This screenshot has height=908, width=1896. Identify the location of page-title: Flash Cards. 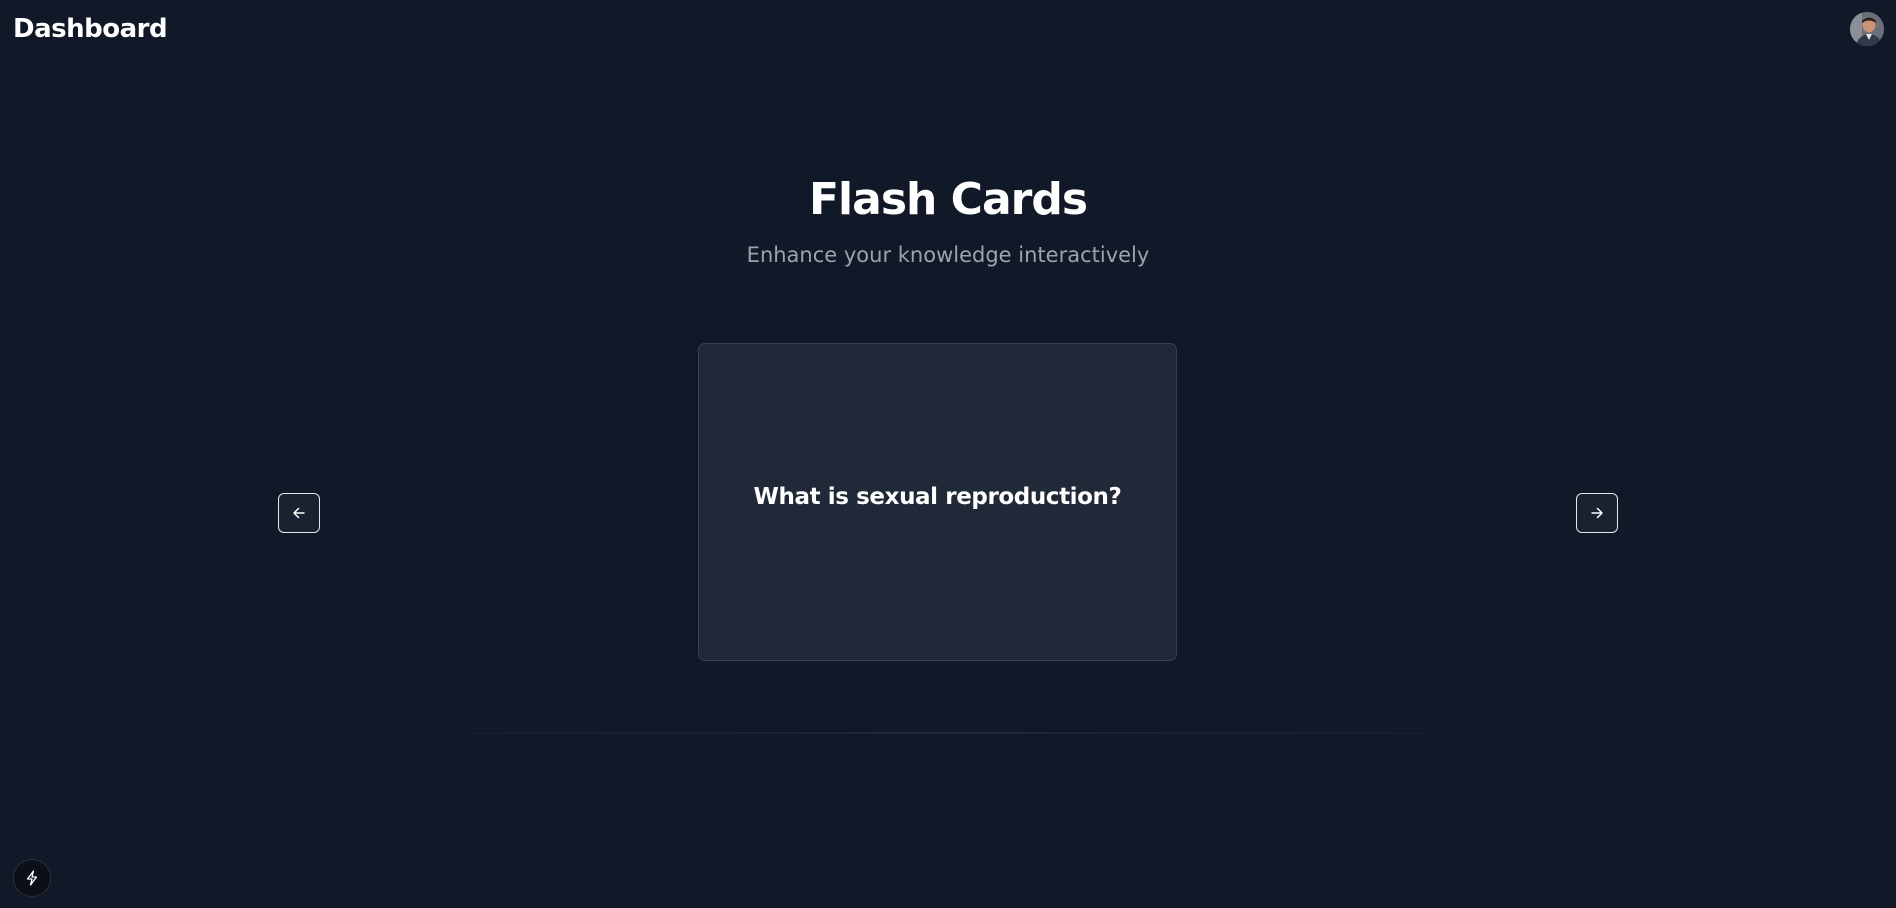
(948, 199).